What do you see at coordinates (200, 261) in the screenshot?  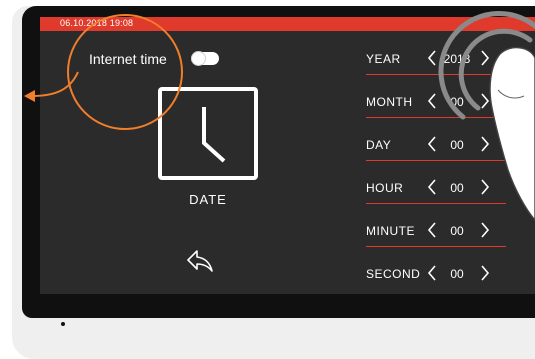 I see `back-arrow-icon` at bounding box center [200, 261].